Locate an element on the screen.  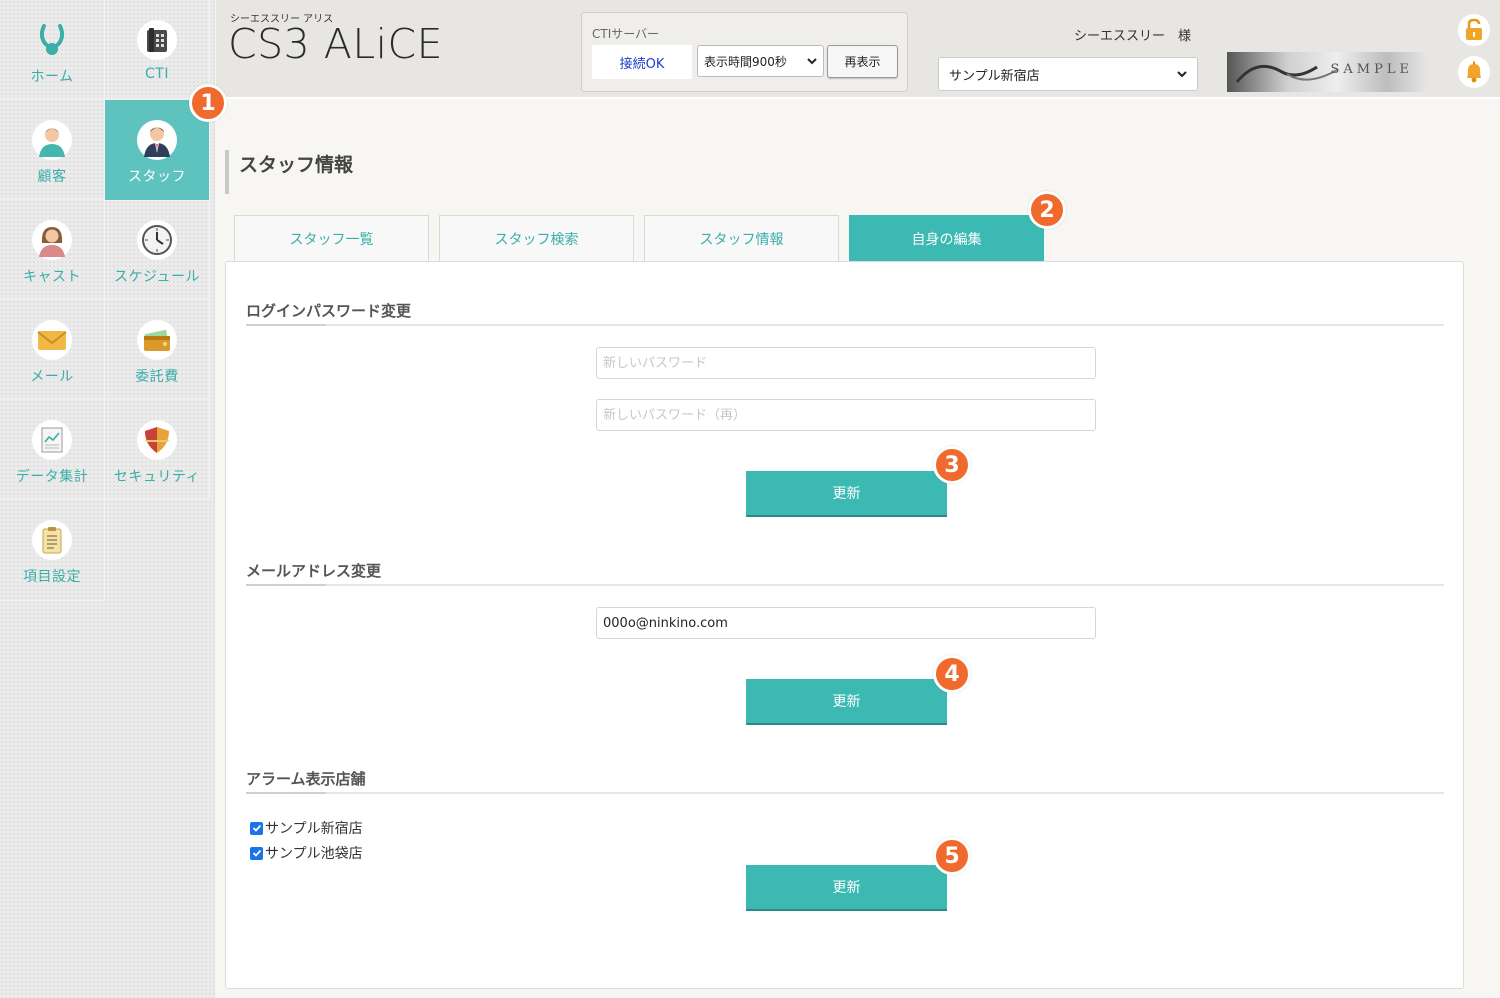
step-marker-5: 5 is located at coordinates (952, 856).